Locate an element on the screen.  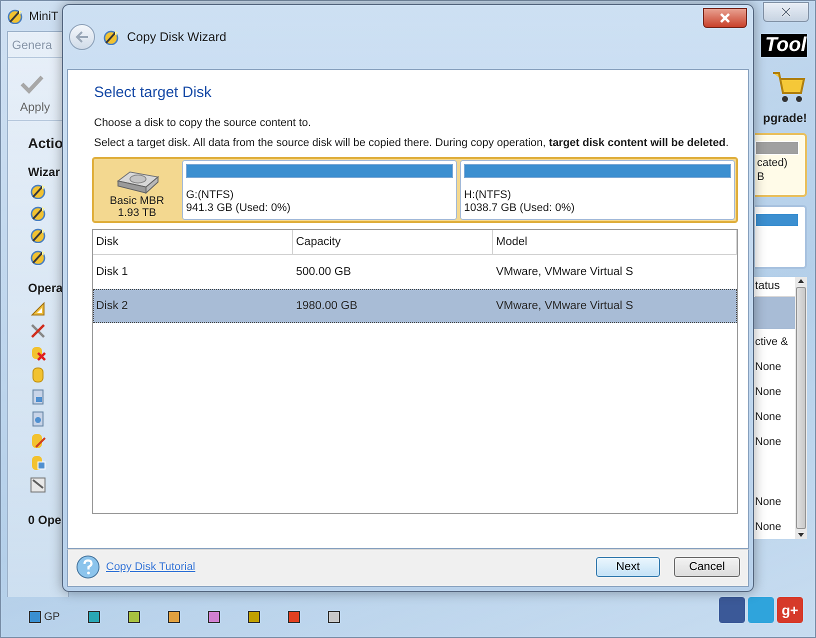
logo: Tool is located at coordinates (784, 45).